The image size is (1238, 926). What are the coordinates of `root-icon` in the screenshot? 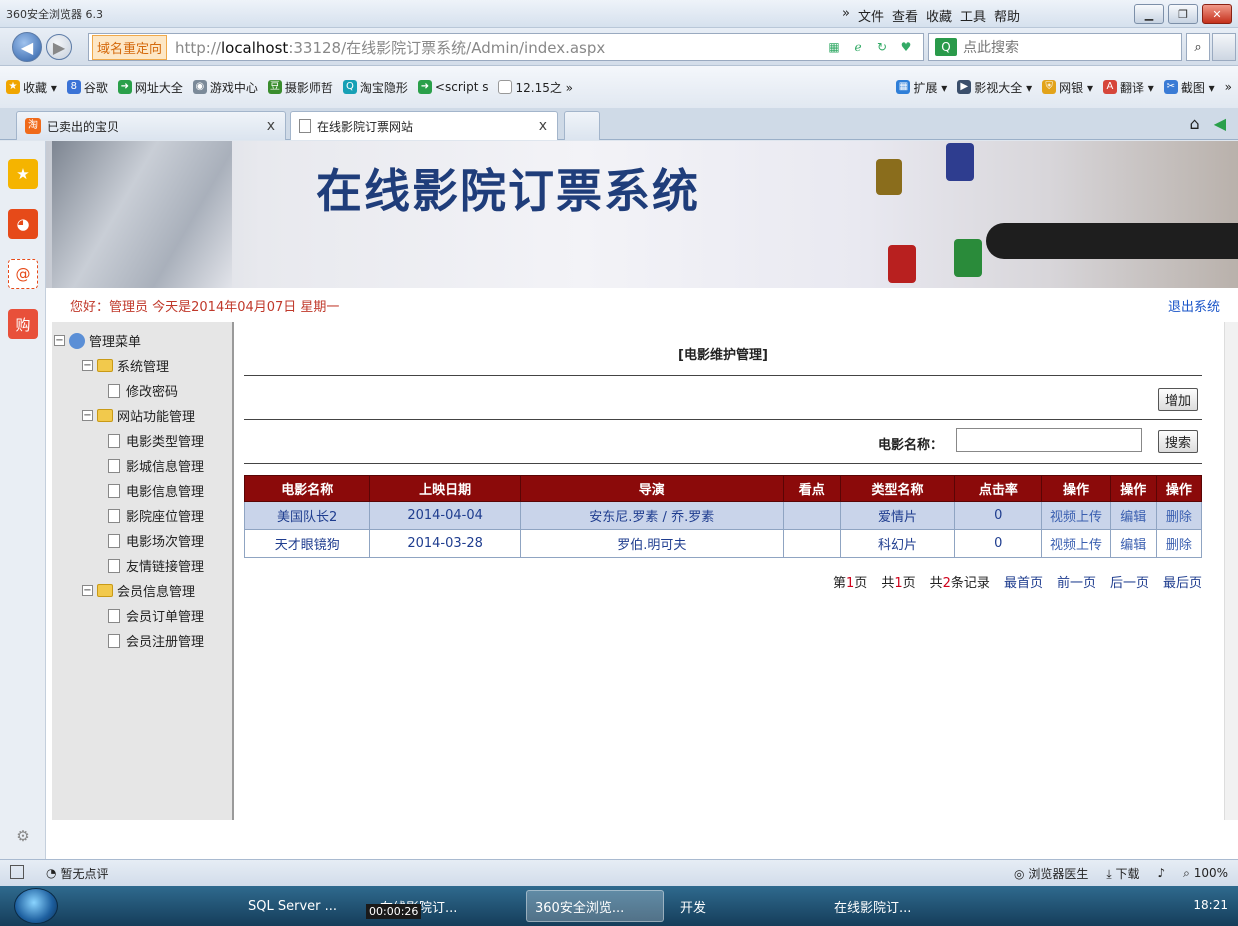 It's located at (77, 340).